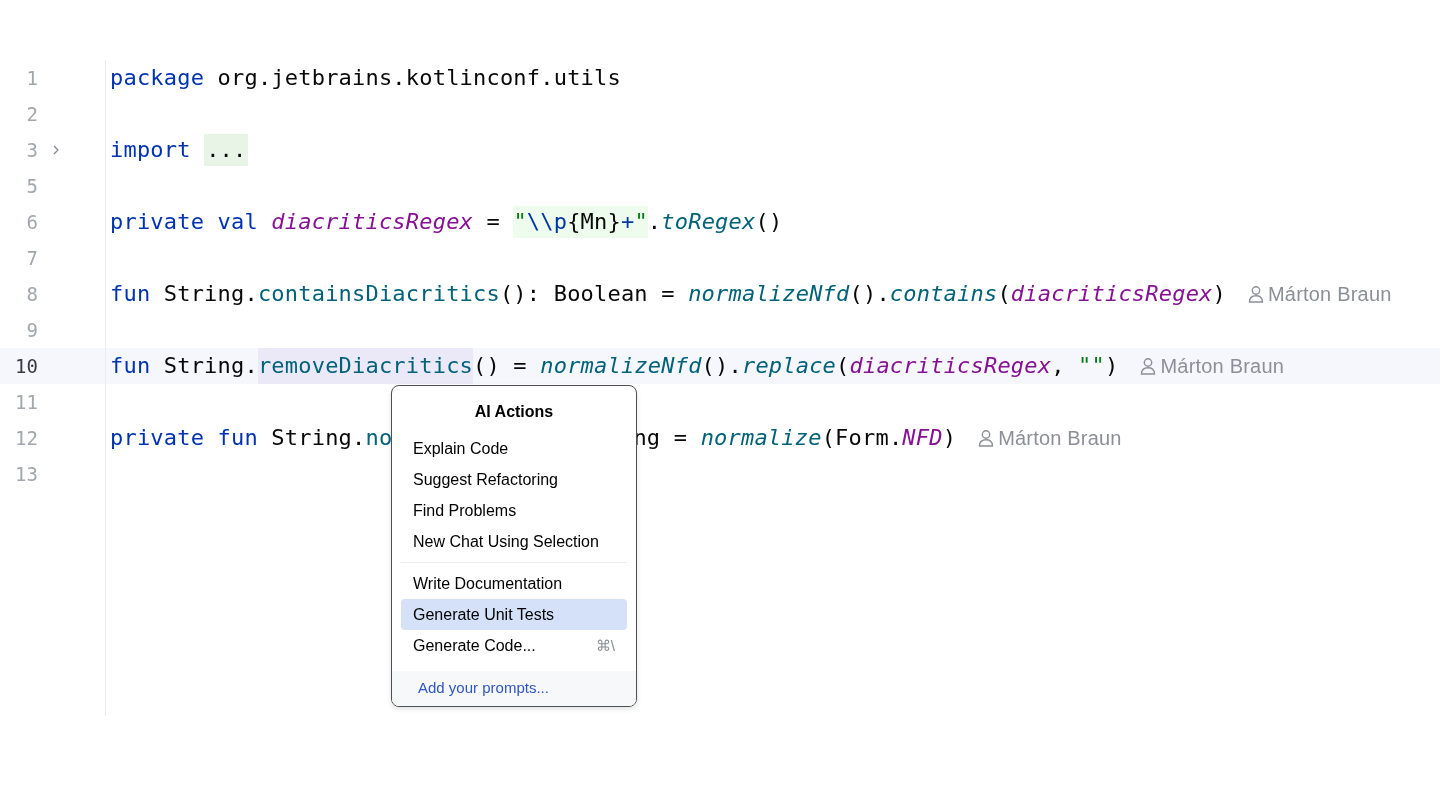  What do you see at coordinates (184, 438) in the screenshot?
I see `keyword: private fun` at bounding box center [184, 438].